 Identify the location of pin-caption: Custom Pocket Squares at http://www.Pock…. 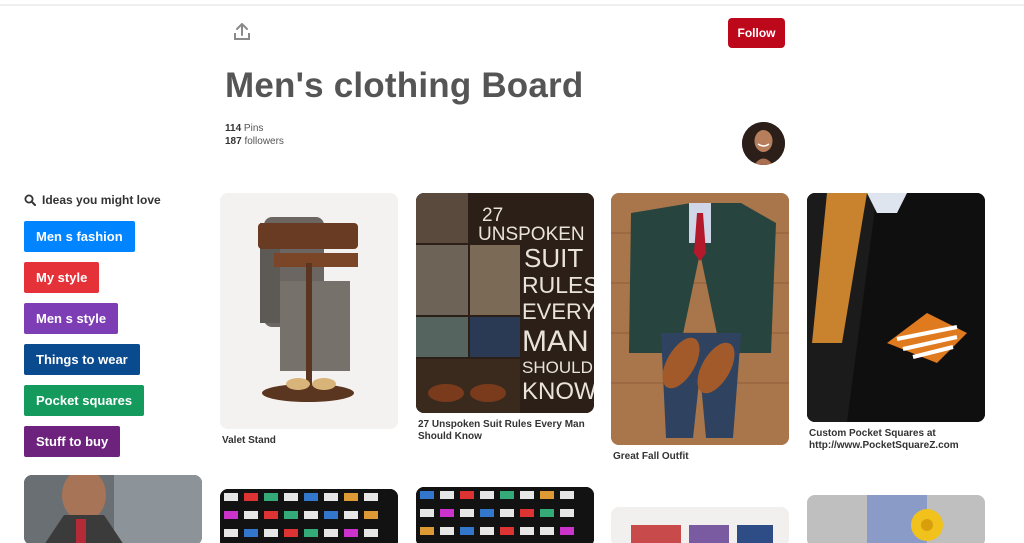
(884, 439).